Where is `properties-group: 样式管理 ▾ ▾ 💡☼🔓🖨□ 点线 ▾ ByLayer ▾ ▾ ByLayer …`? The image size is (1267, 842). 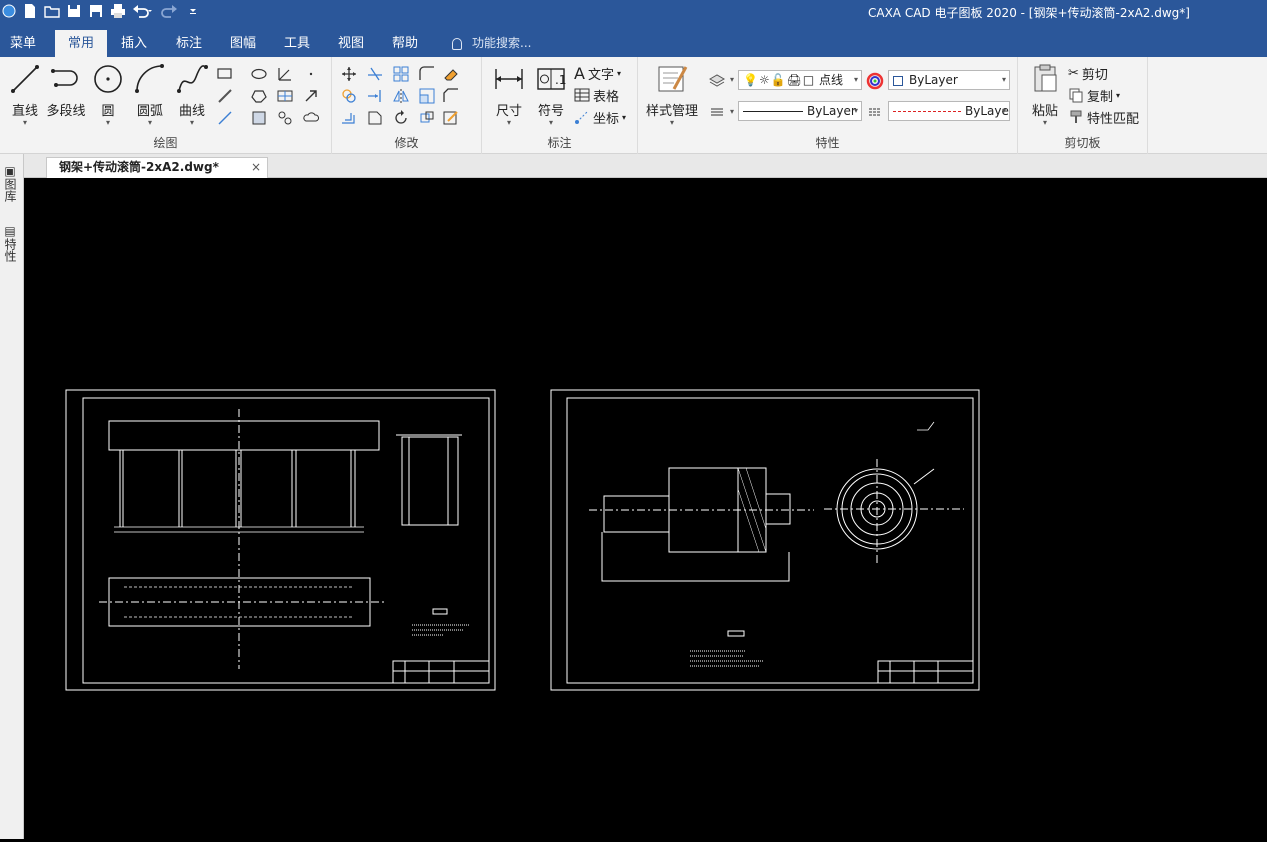 properties-group: 样式管理 ▾ ▾ 💡☼🔓🖨□ 点线 ▾ ByLayer ▾ ▾ ByLayer … is located at coordinates (828, 105).